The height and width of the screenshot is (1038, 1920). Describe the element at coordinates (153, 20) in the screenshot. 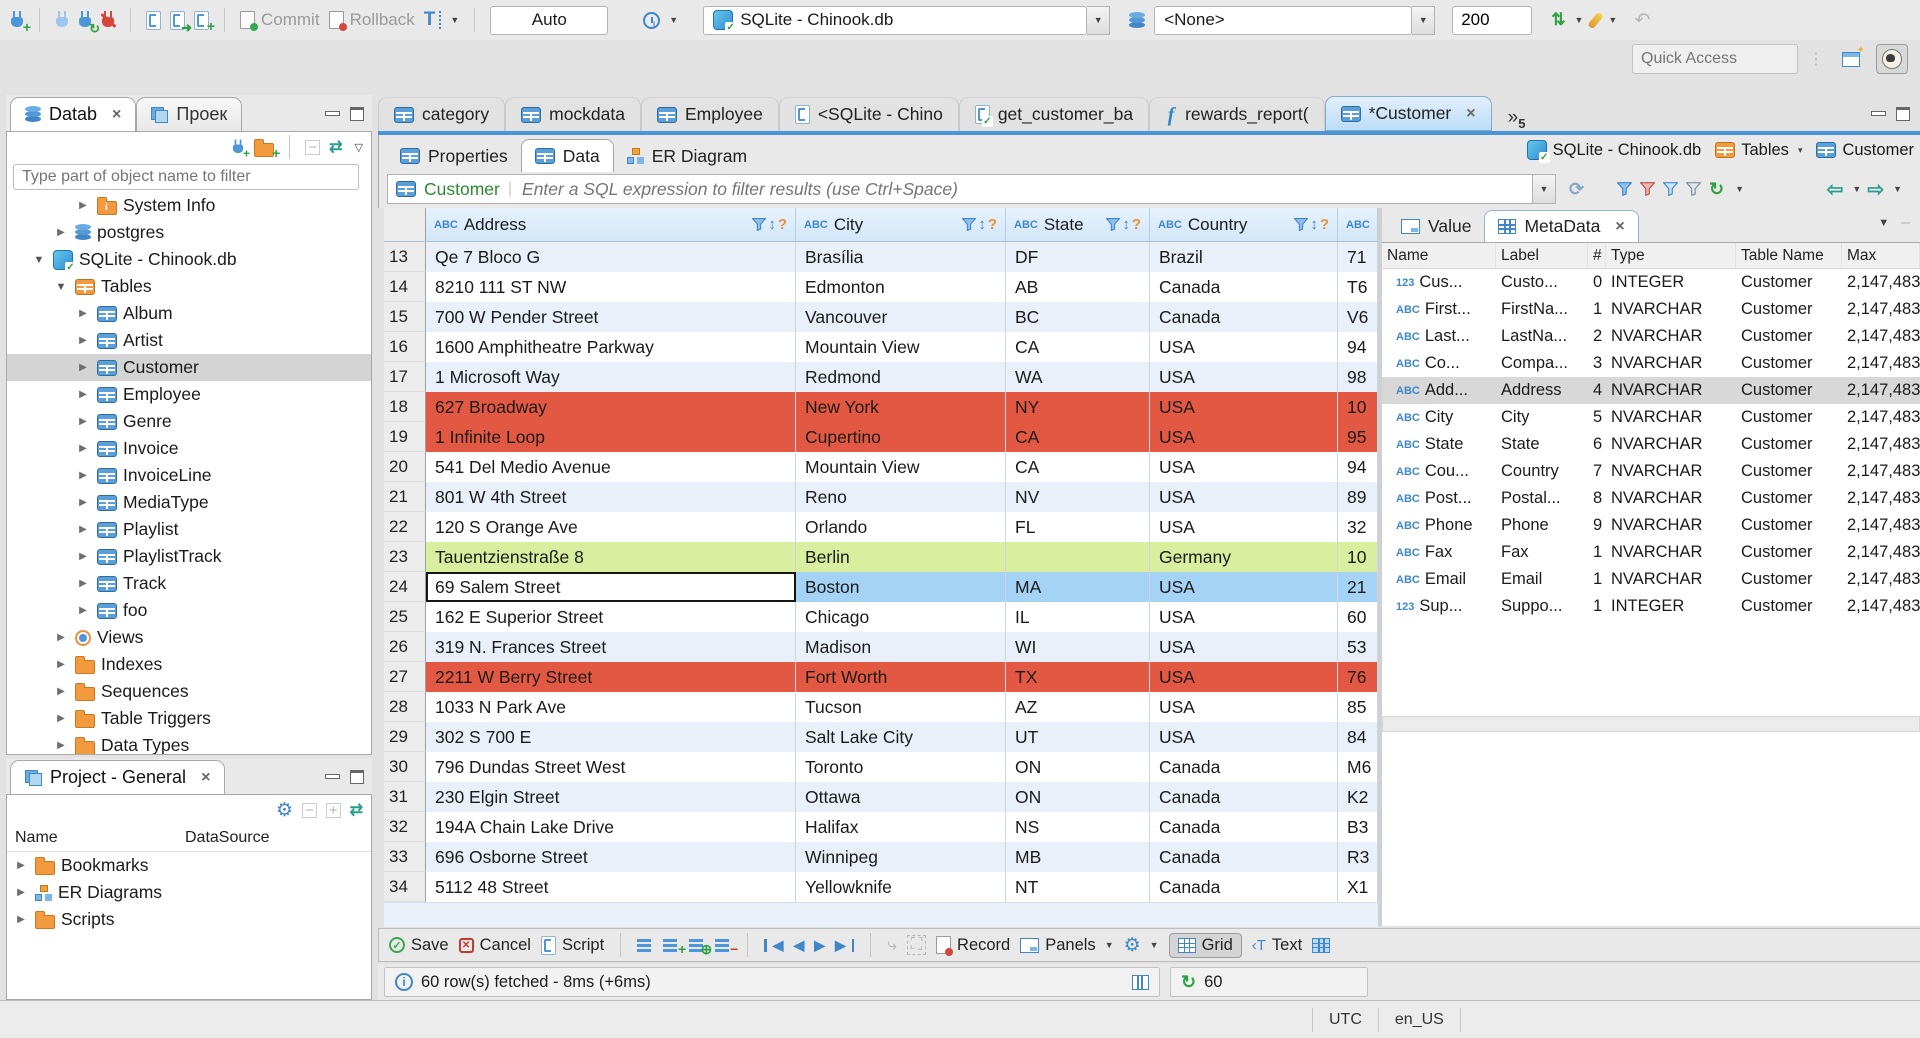

I see `sql-editor-icon` at that location.